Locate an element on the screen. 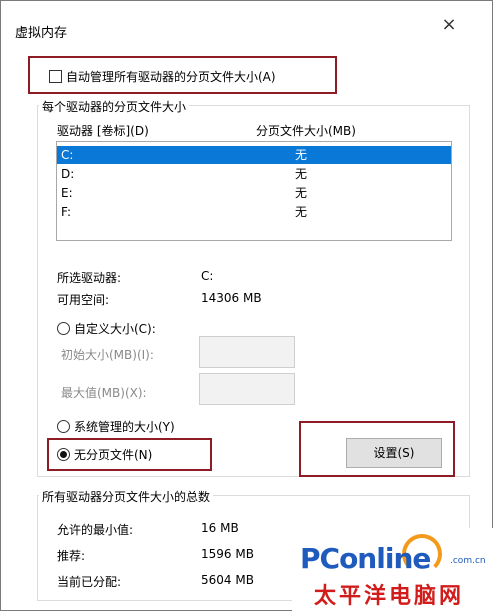 The height and width of the screenshot is (612, 493). totals-group-title: 所有驱动器分页文件大小的总数 is located at coordinates (126, 496).